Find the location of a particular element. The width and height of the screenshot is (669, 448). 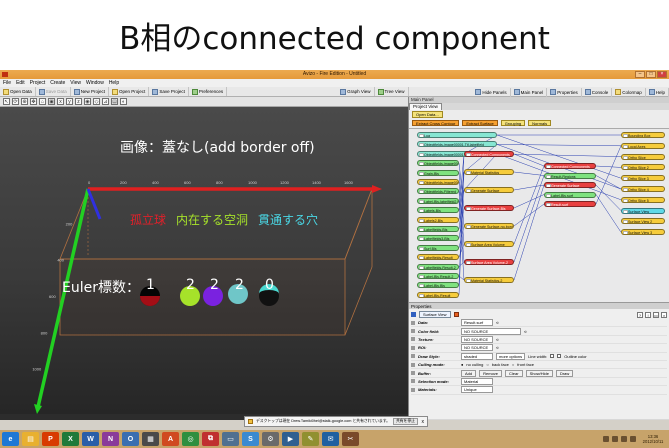

hide-panels-button: Hide Panels is located at coordinates (491, 92).